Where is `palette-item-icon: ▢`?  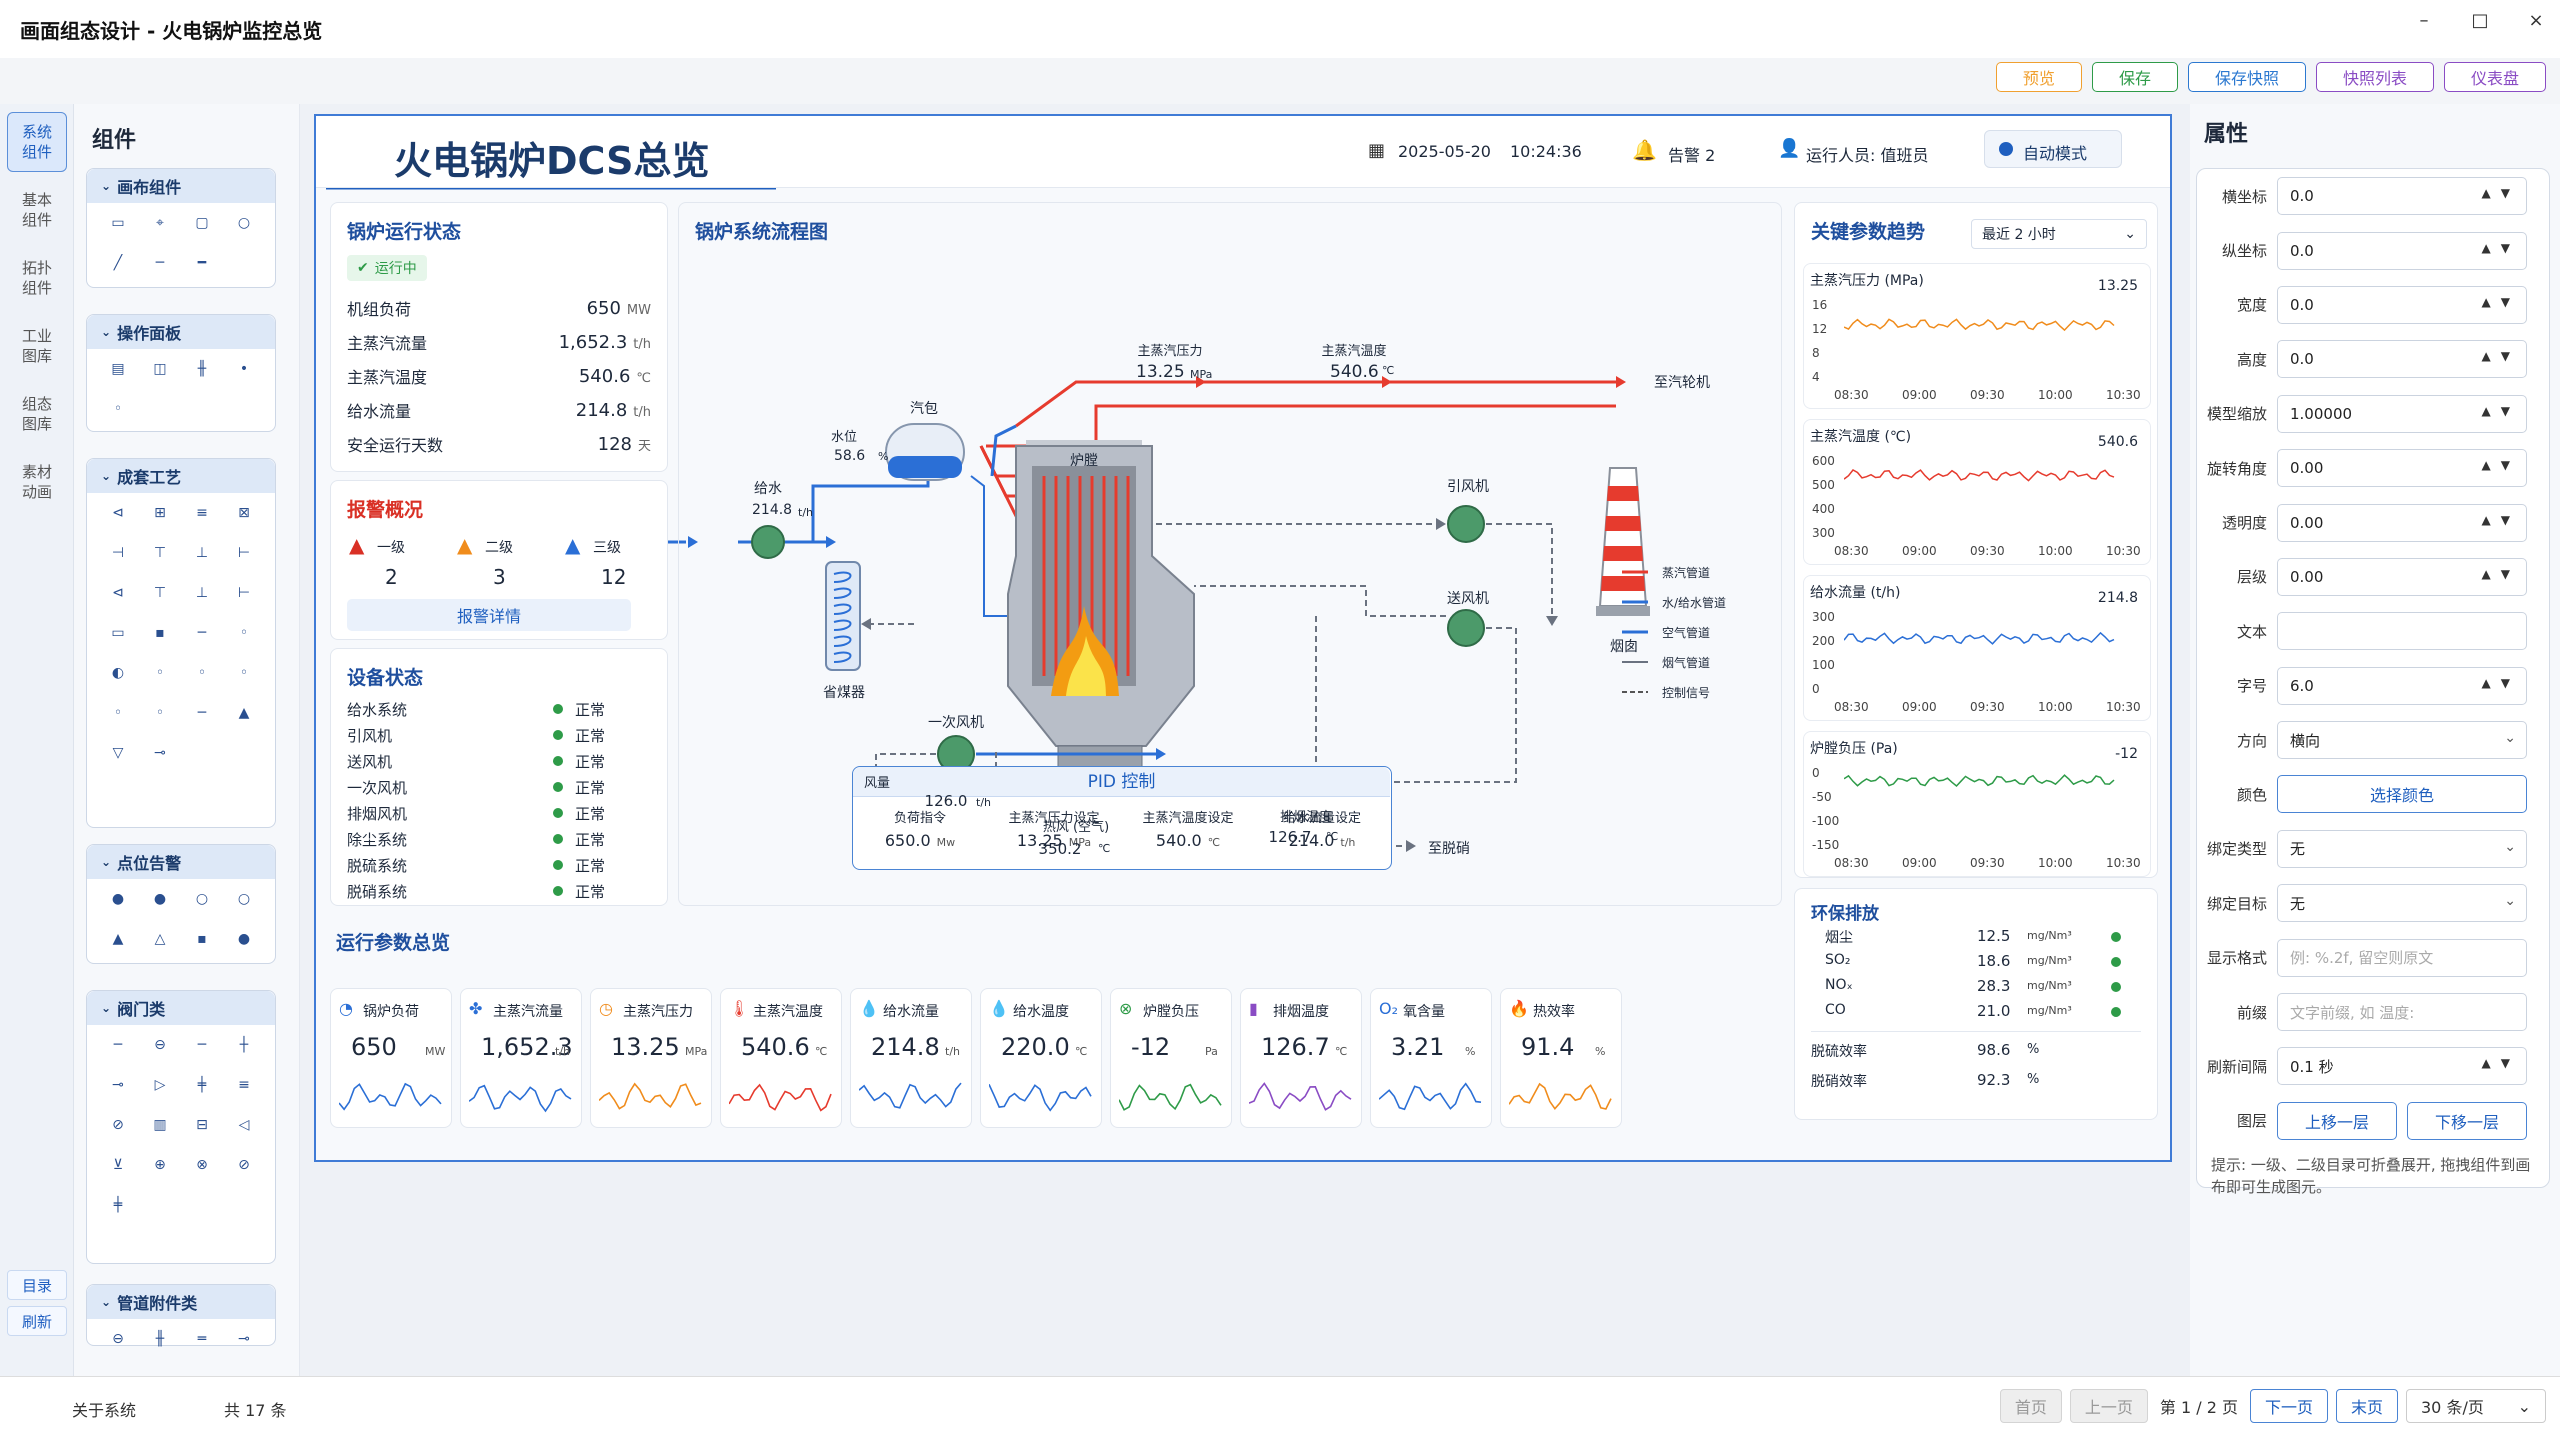 palette-item-icon: ▢ is located at coordinates (202, 223).